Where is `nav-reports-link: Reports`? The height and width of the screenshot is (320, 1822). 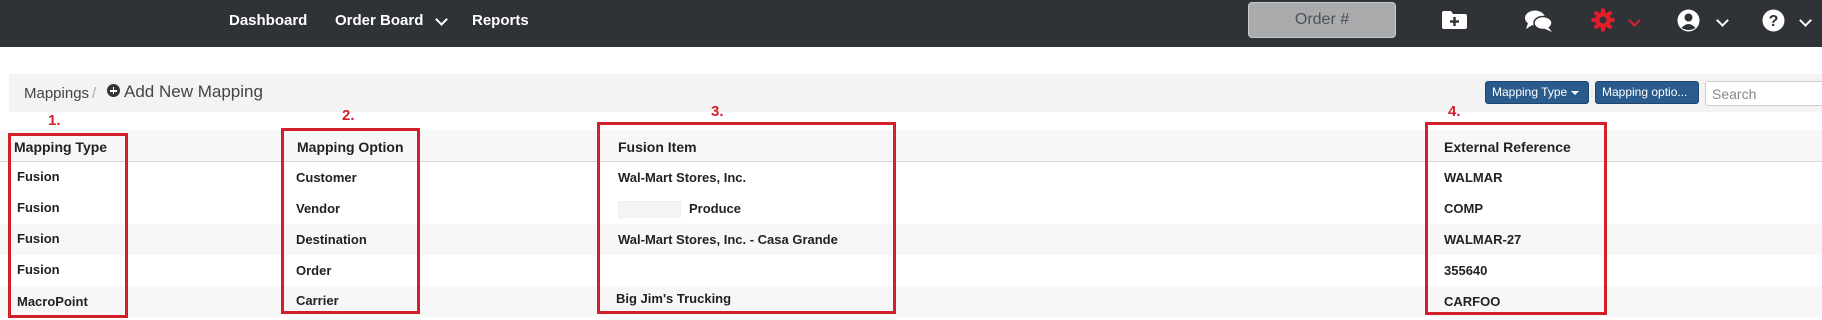 nav-reports-link: Reports is located at coordinates (500, 20).